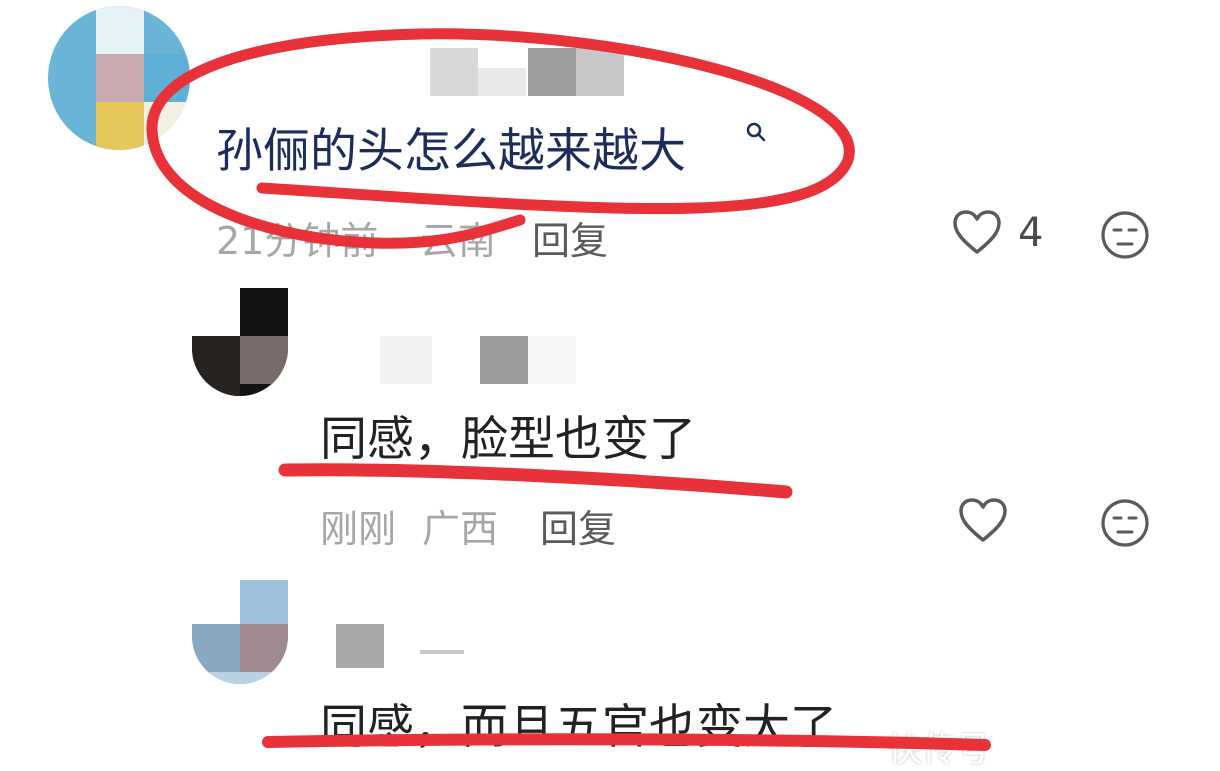 Image resolution: width=1220 pixels, height=771 pixels. I want to click on comment-text: 同感，脸型也变了, so click(508, 439).